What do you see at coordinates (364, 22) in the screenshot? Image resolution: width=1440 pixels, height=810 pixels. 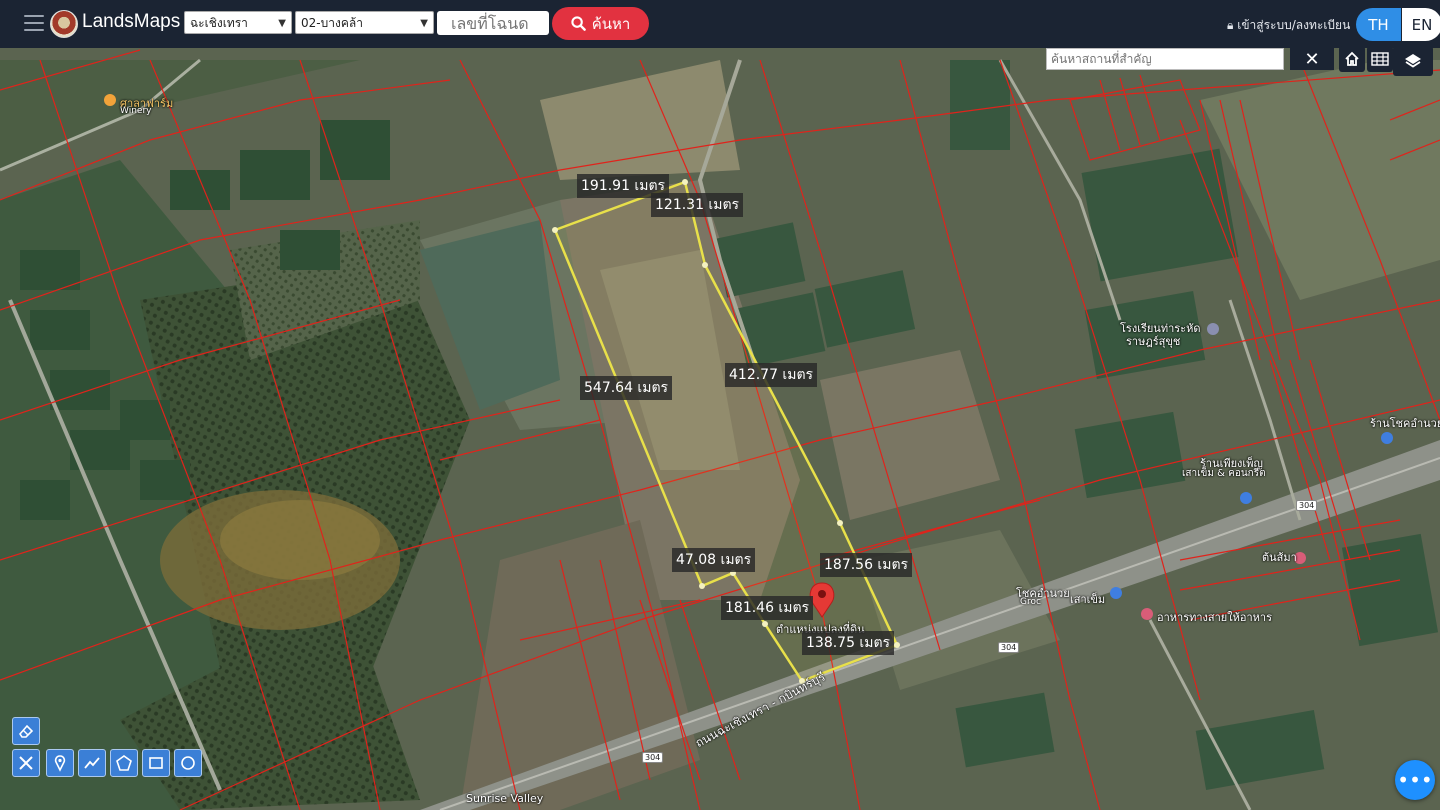 I see `district-select: 02-บางคล้า ▼` at bounding box center [364, 22].